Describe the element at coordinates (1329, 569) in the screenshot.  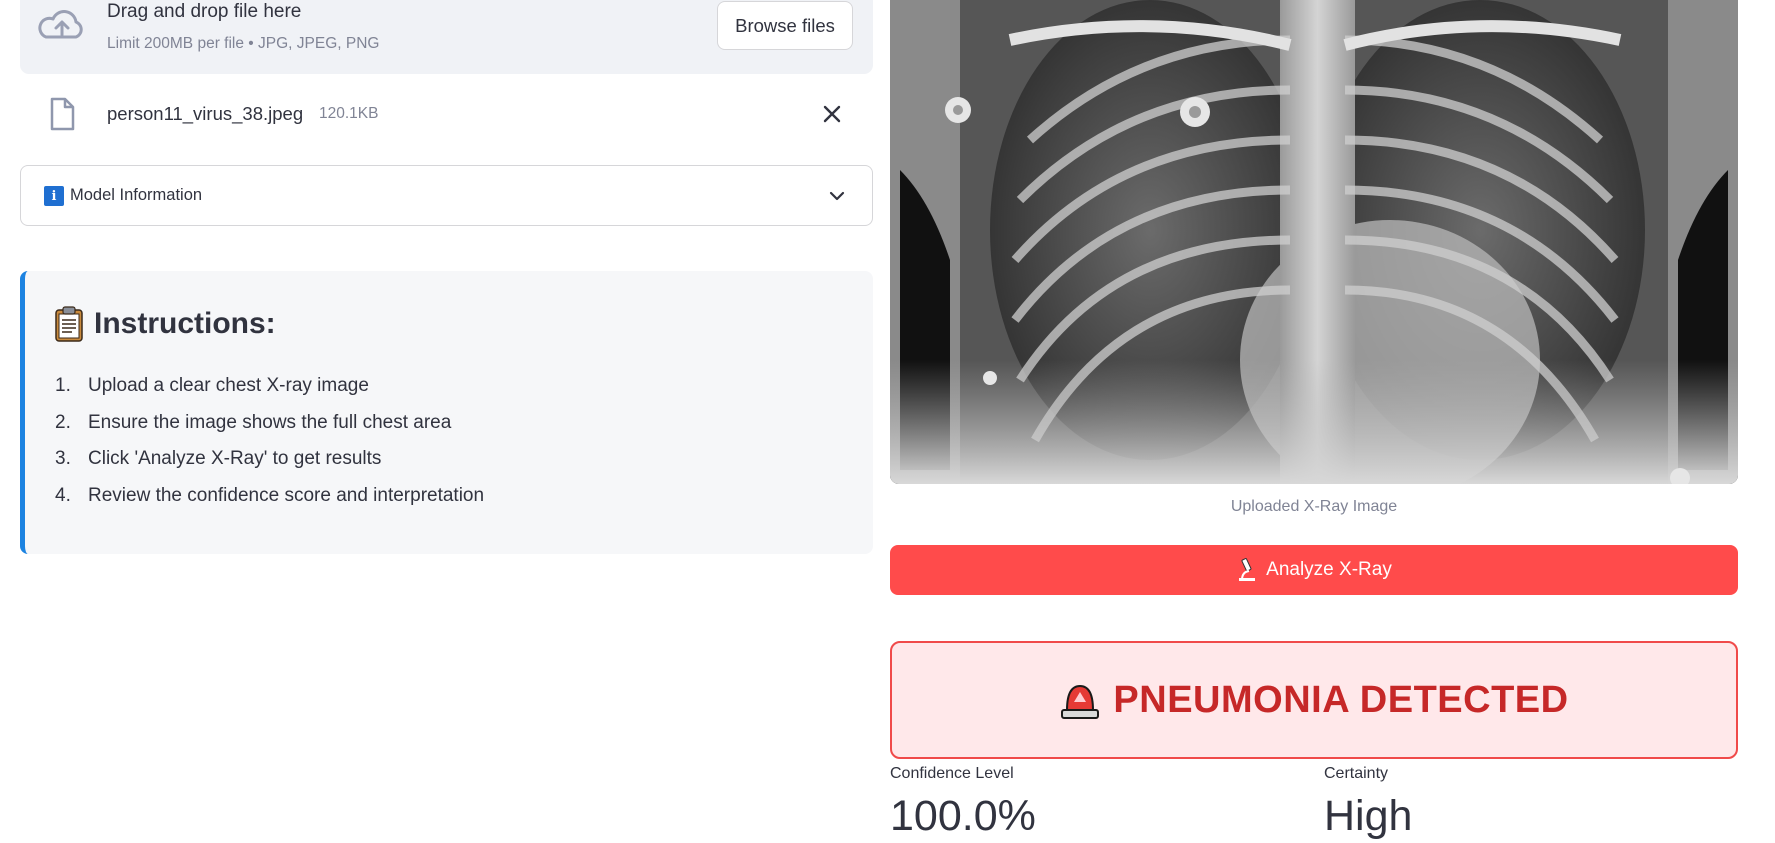
I see `analyze-button-label: Analyze X-Ray` at that location.